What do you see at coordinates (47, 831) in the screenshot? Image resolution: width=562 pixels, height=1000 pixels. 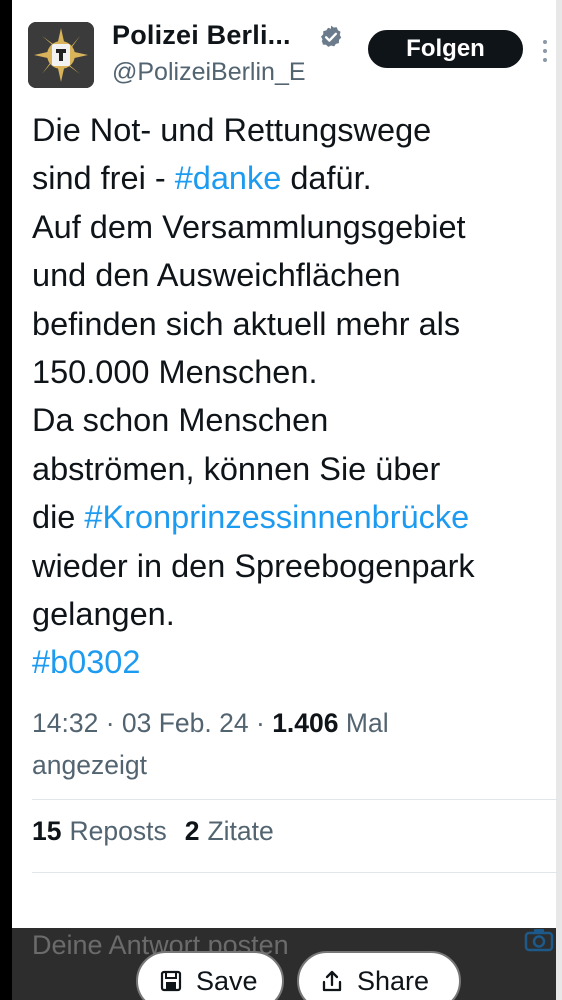 I see `reposts-count: 15` at bounding box center [47, 831].